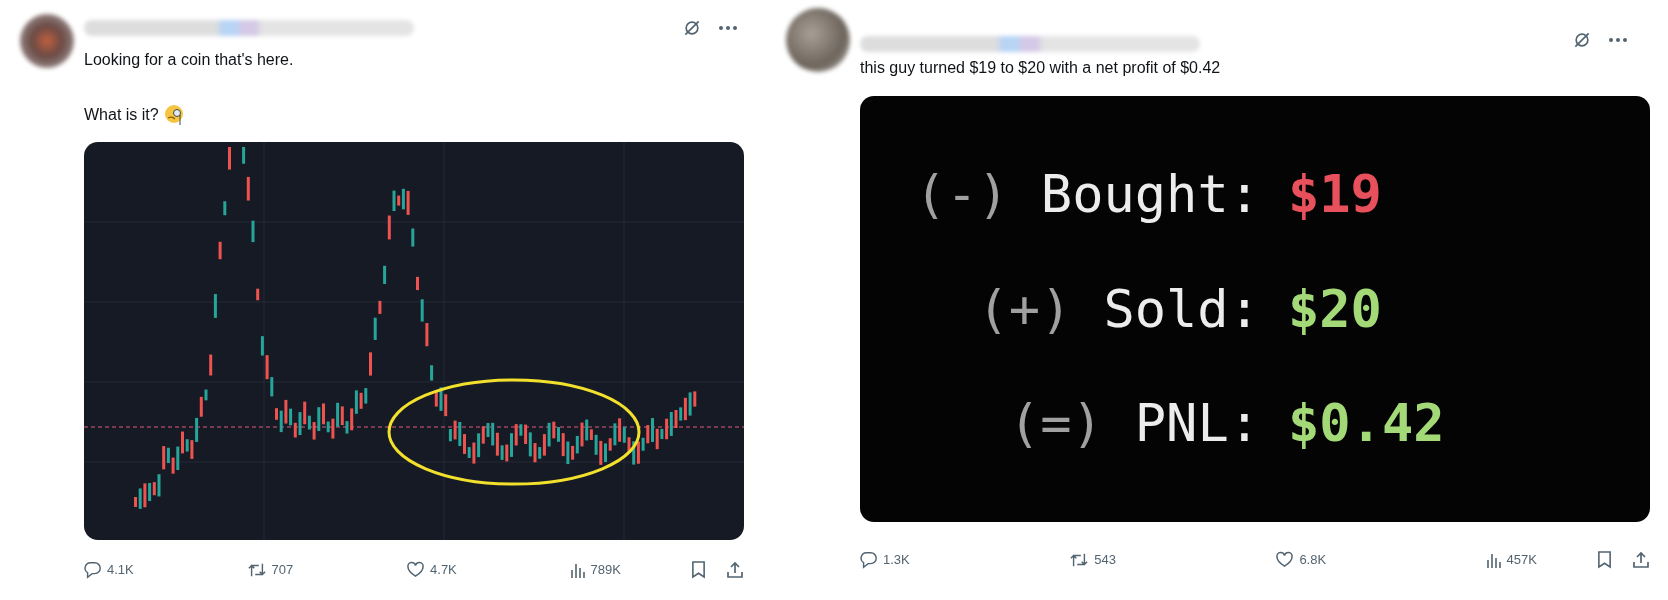 The image size is (1668, 600). I want to click on views-count: 789K, so click(605, 569).